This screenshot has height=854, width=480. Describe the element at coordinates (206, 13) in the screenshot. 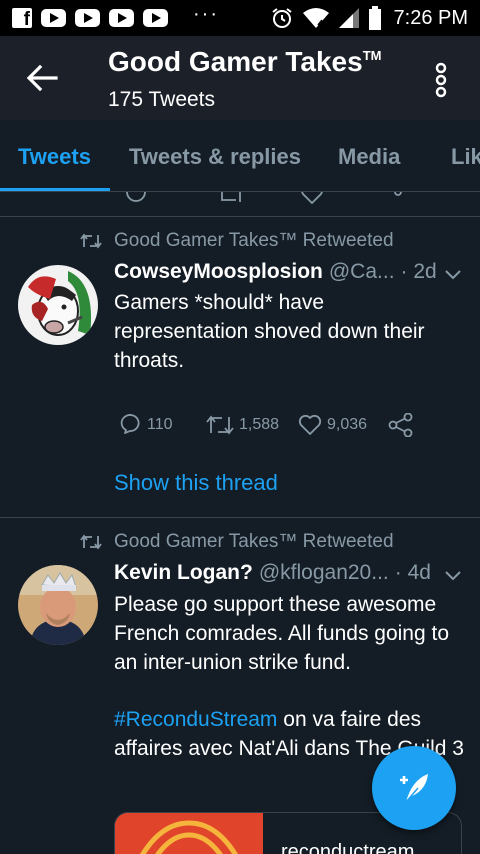

I see `more-notifications-icon: ···` at that location.